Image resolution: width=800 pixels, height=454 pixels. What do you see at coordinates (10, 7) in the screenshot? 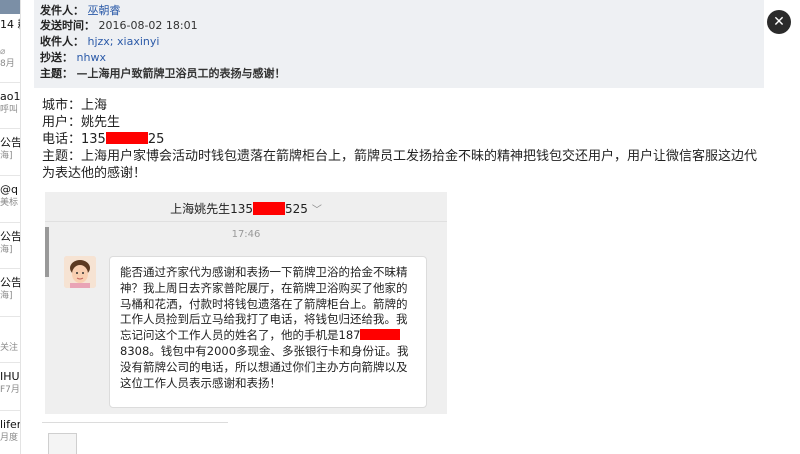
I see `list-top-tab` at bounding box center [10, 7].